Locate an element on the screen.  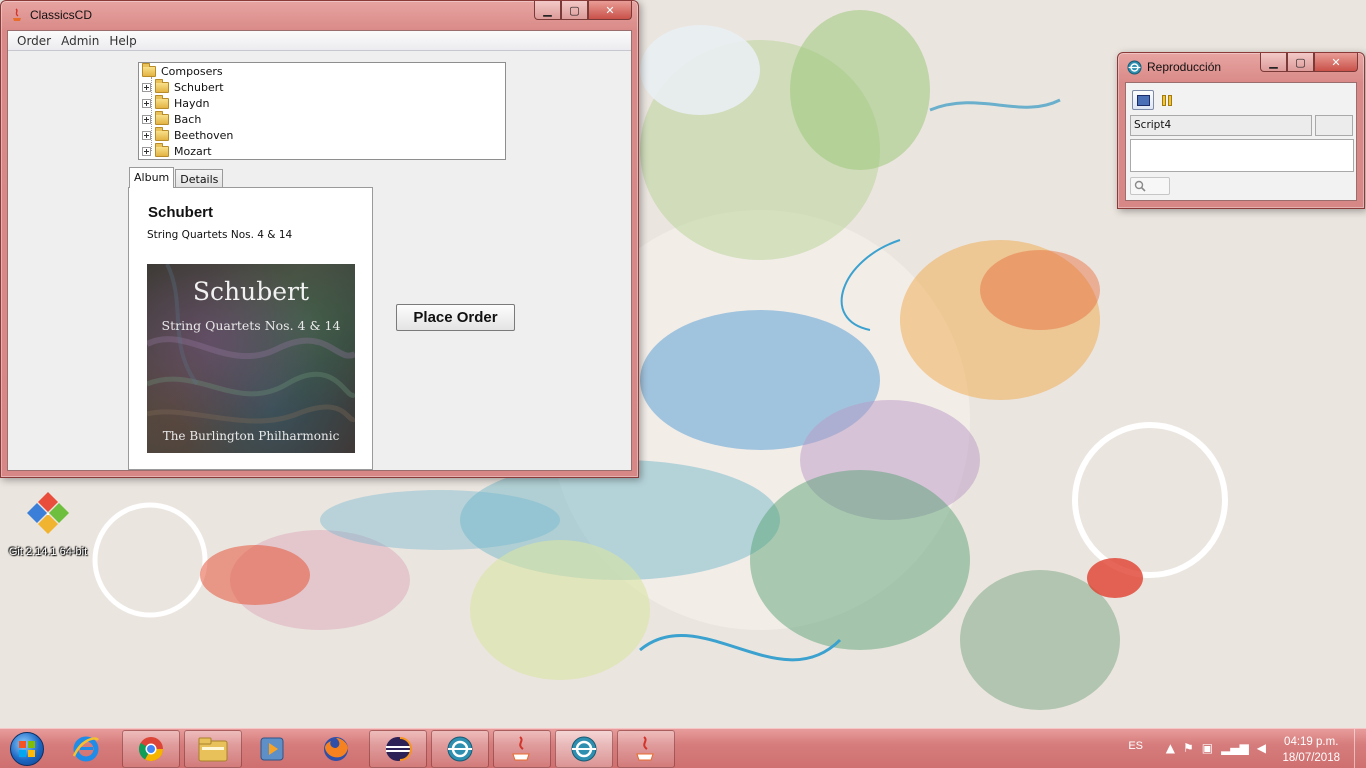
chrome-icon is located at coordinates (150, 749).